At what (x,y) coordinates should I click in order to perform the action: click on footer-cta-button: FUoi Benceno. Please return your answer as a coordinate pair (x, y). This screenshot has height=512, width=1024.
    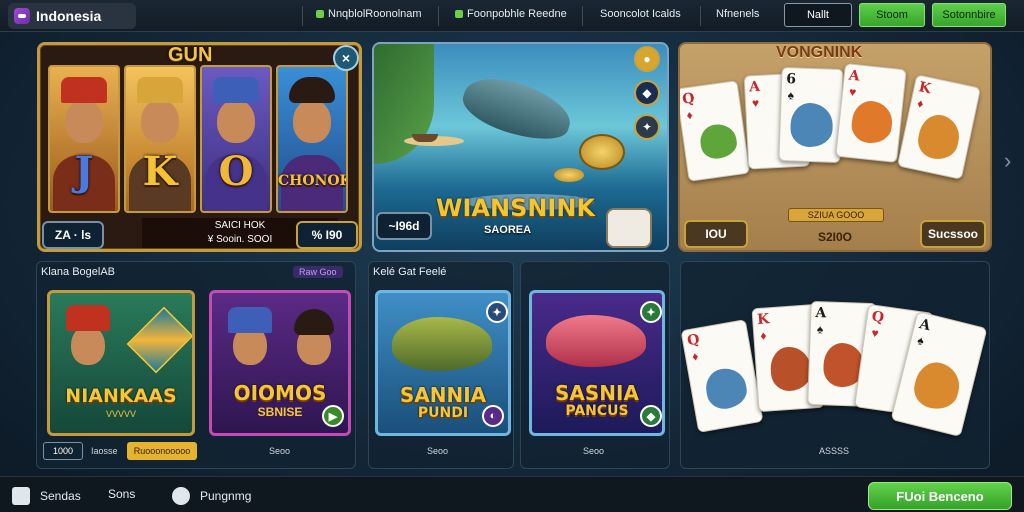
    Looking at the image, I should click on (940, 496).